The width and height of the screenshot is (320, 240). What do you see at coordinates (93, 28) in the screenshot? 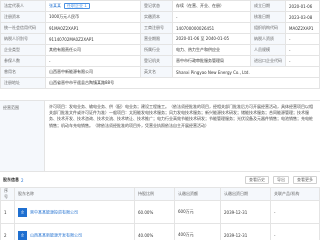
I see `info-value: 91MA0Z2XAP1` at bounding box center [93, 28].